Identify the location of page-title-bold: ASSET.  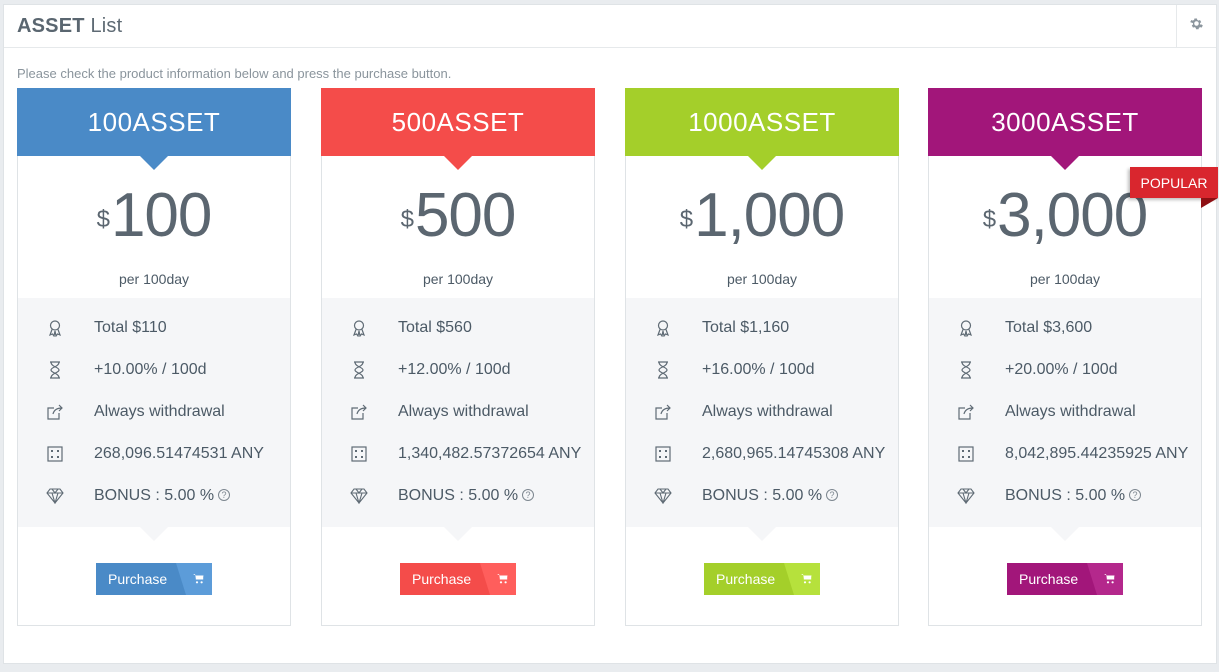
(51, 26).